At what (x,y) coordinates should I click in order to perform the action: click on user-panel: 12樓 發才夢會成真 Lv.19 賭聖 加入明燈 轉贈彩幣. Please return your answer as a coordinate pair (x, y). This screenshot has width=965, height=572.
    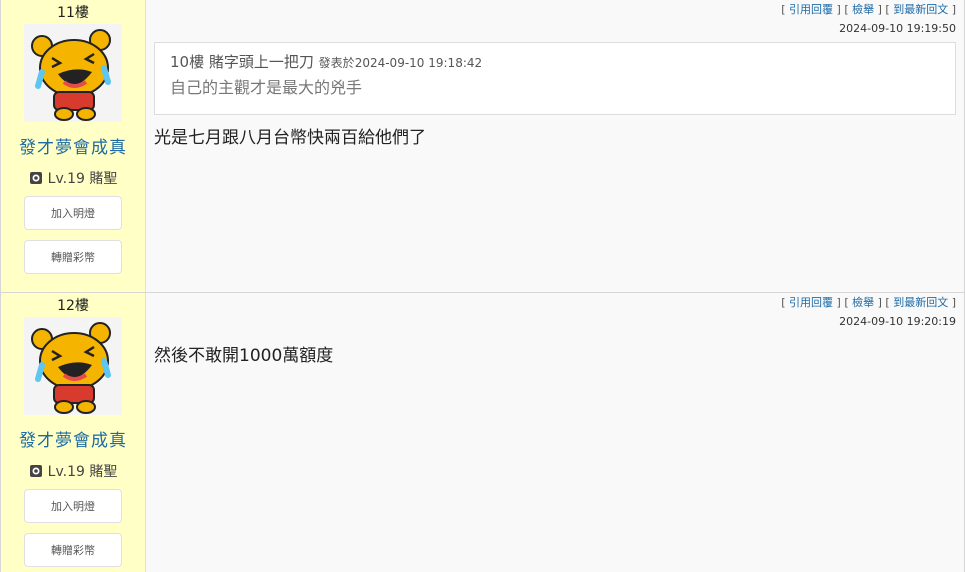
    Looking at the image, I should click on (73, 432).